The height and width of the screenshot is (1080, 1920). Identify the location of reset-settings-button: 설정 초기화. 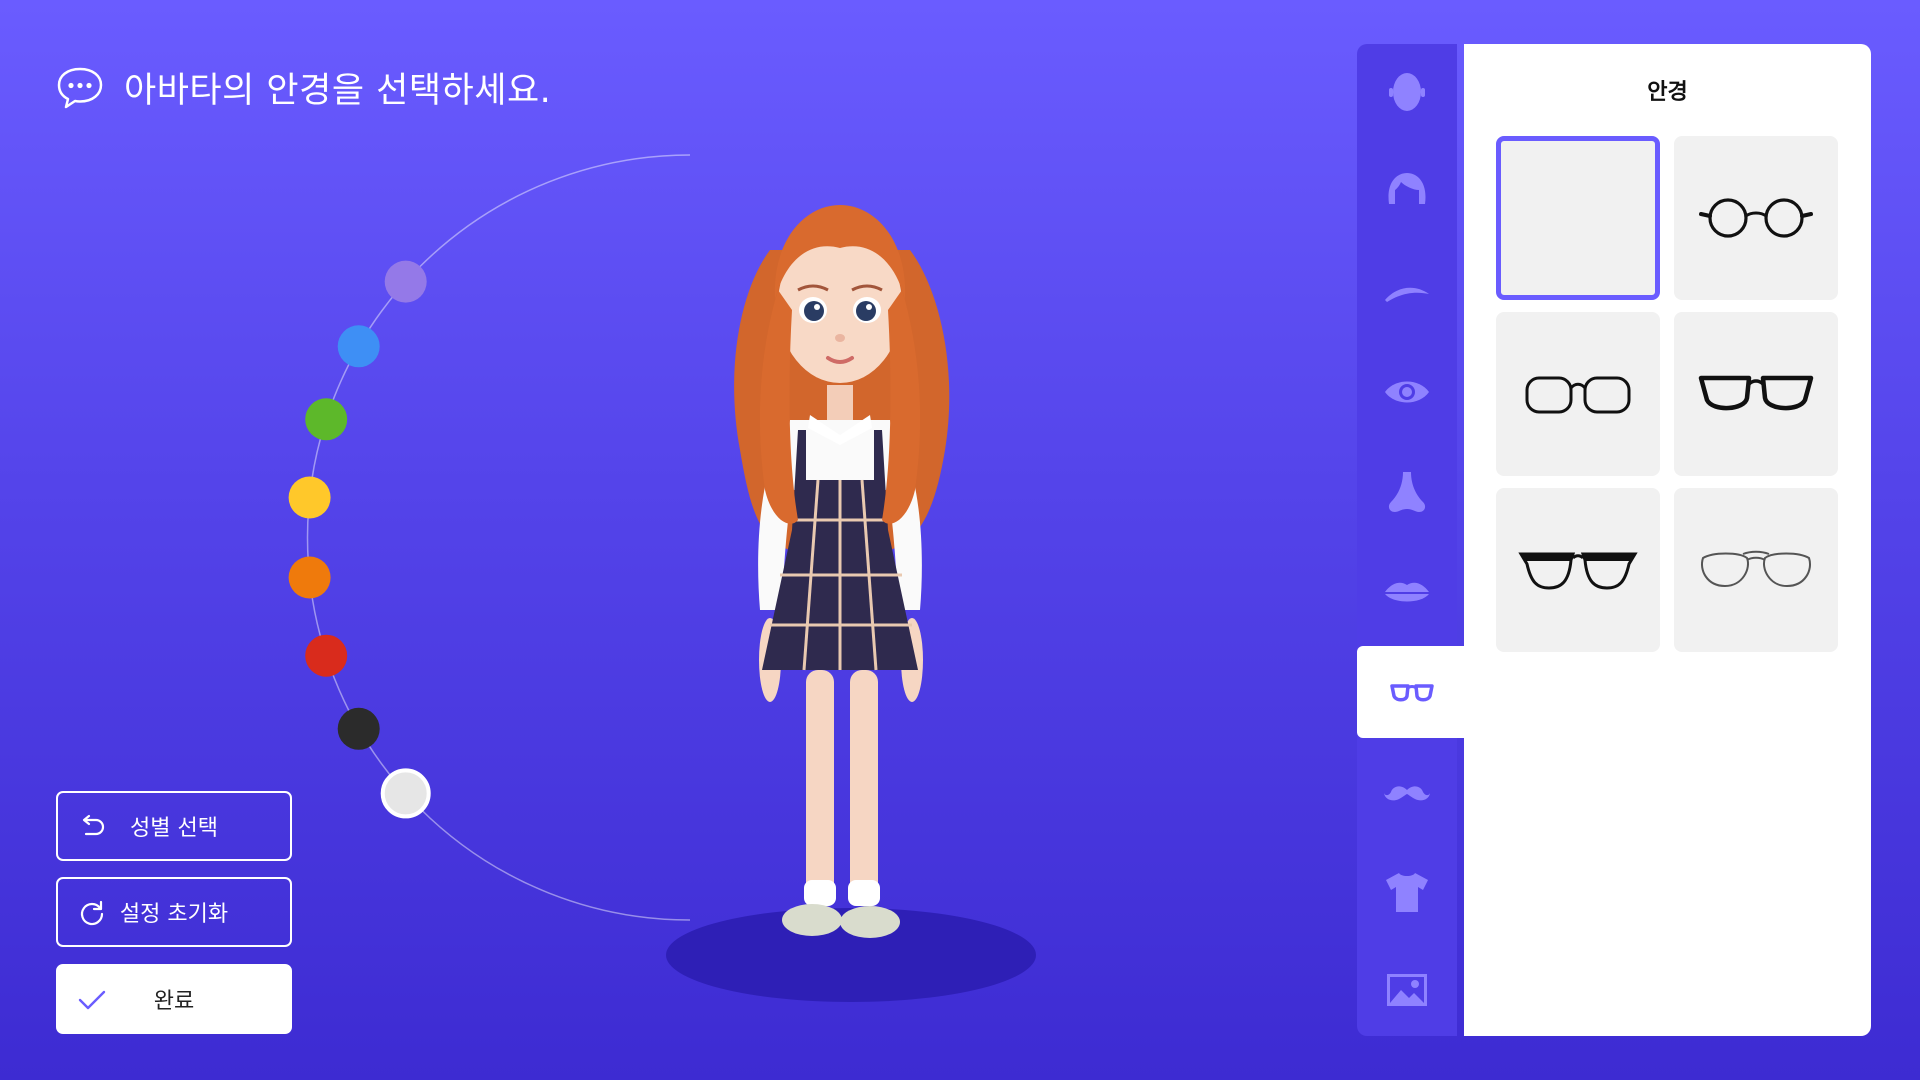
(174, 912).